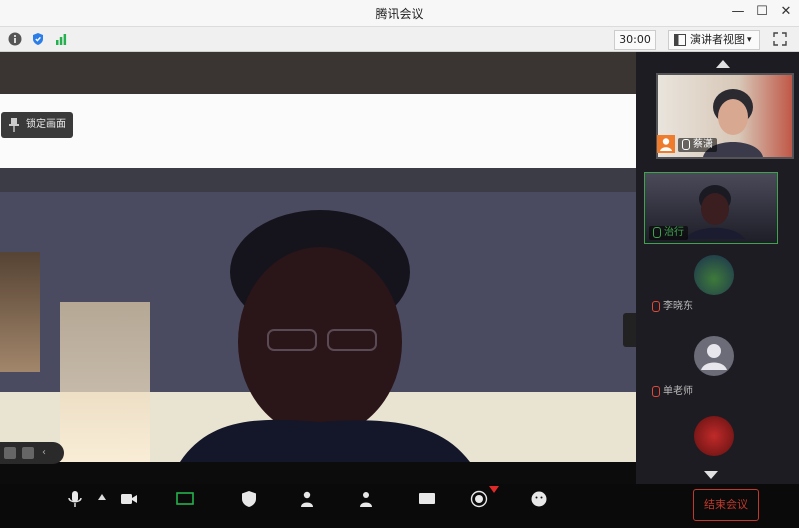 The image size is (799, 528). What do you see at coordinates (749, 40) in the screenshot?
I see `chevron-down-icon: ▾` at bounding box center [749, 40].